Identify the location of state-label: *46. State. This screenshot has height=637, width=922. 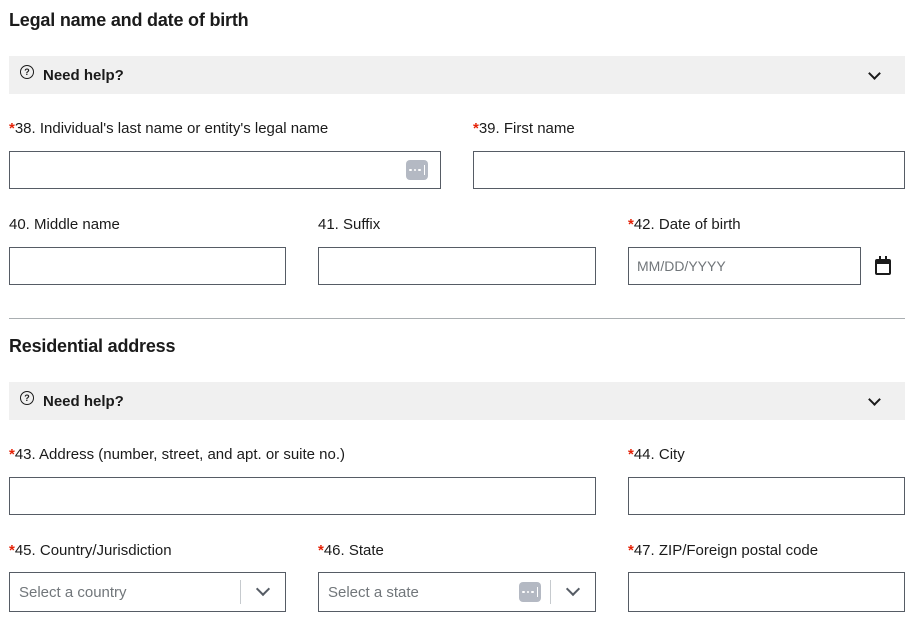
(351, 550).